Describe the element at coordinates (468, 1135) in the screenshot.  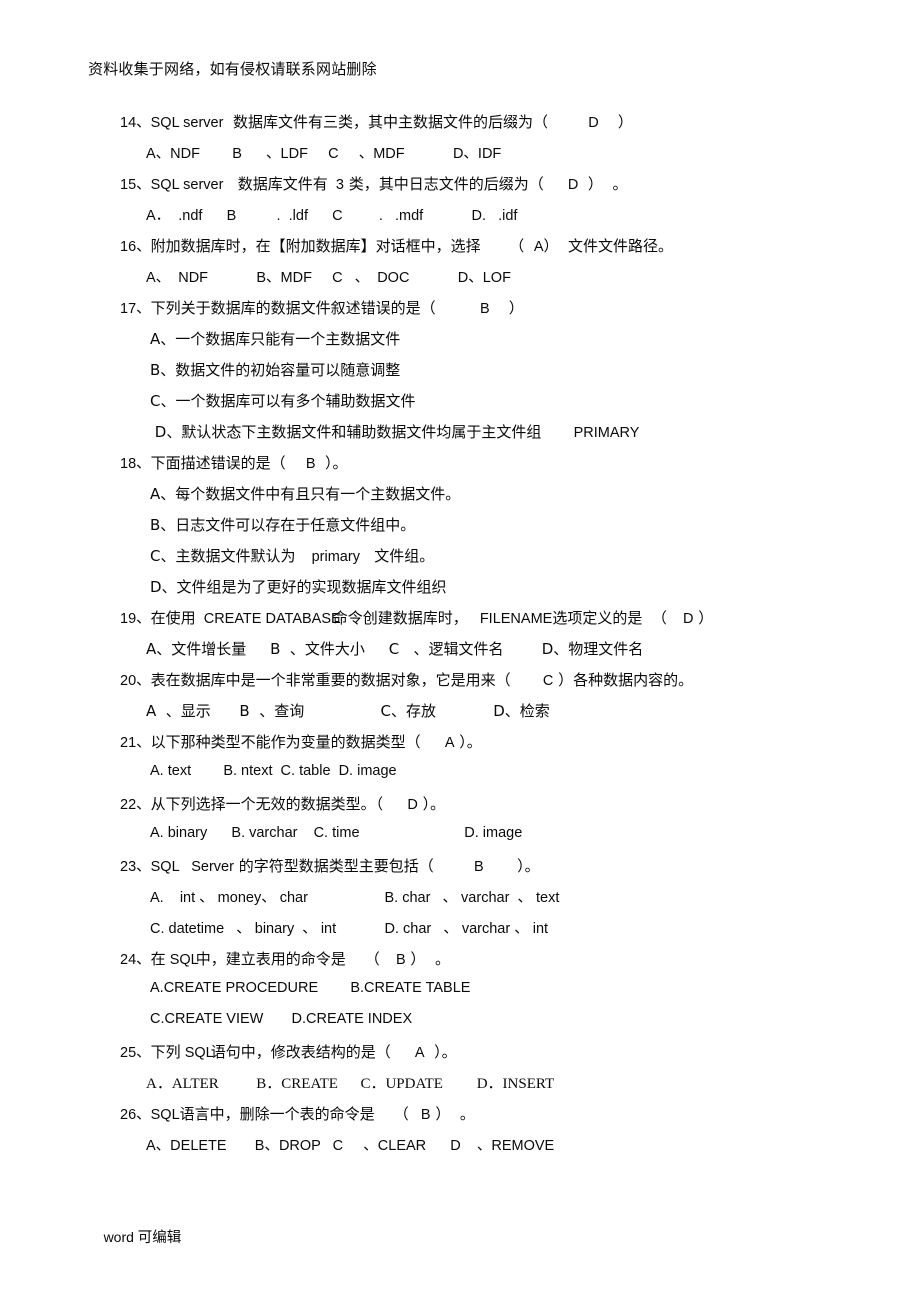
I see `question-26-options: A、DELETE B、DROP C 、CLEAR D 、REMOVE` at that location.